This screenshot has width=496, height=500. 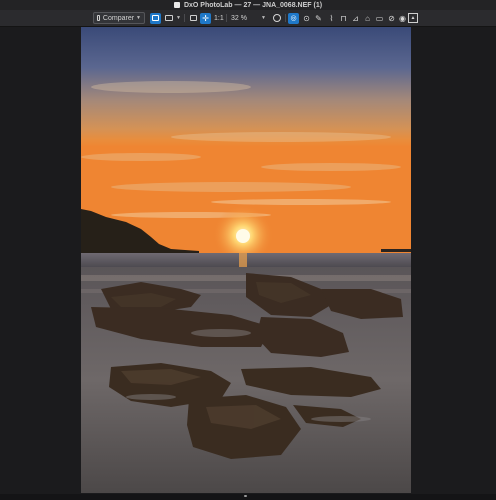 I want to click on bandage-icon: ⊘, so click(x=391, y=18).